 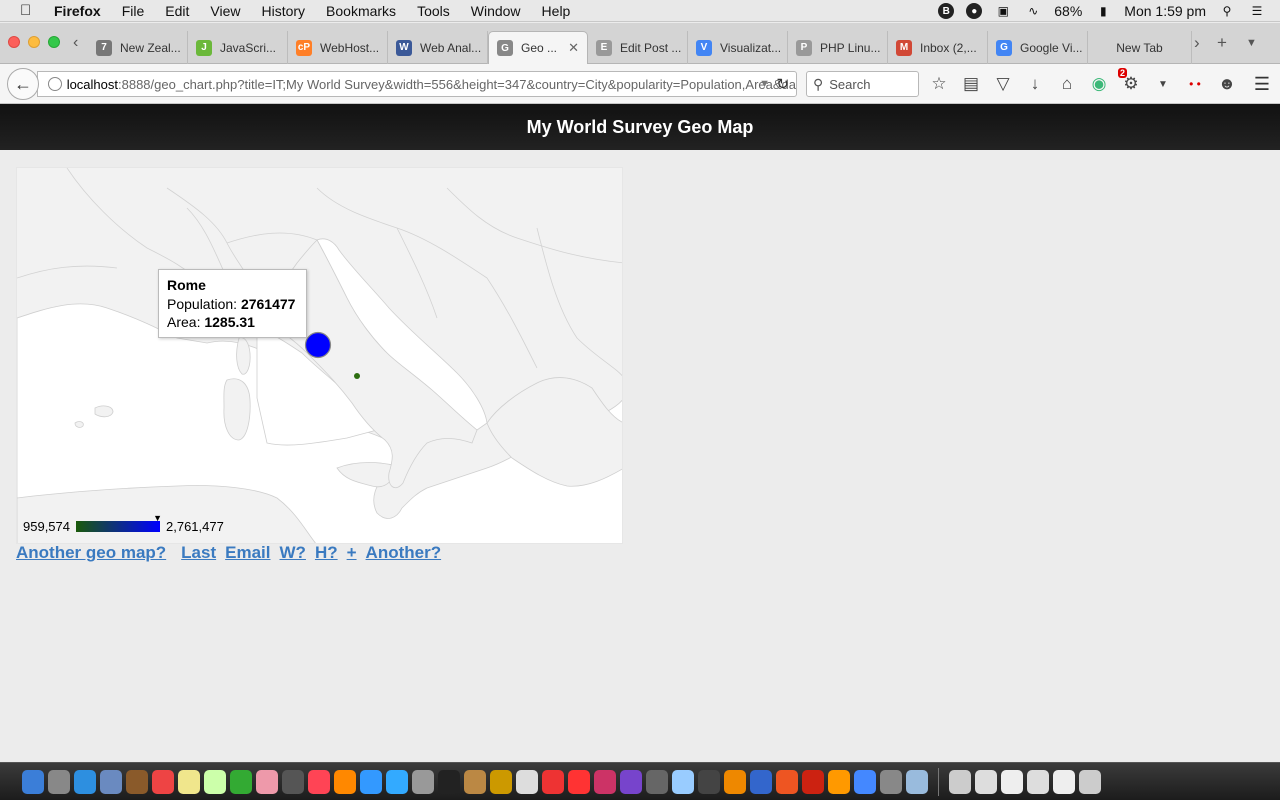 What do you see at coordinates (573, 48) in the screenshot?
I see `close-tab-icon: ✕` at bounding box center [573, 48].